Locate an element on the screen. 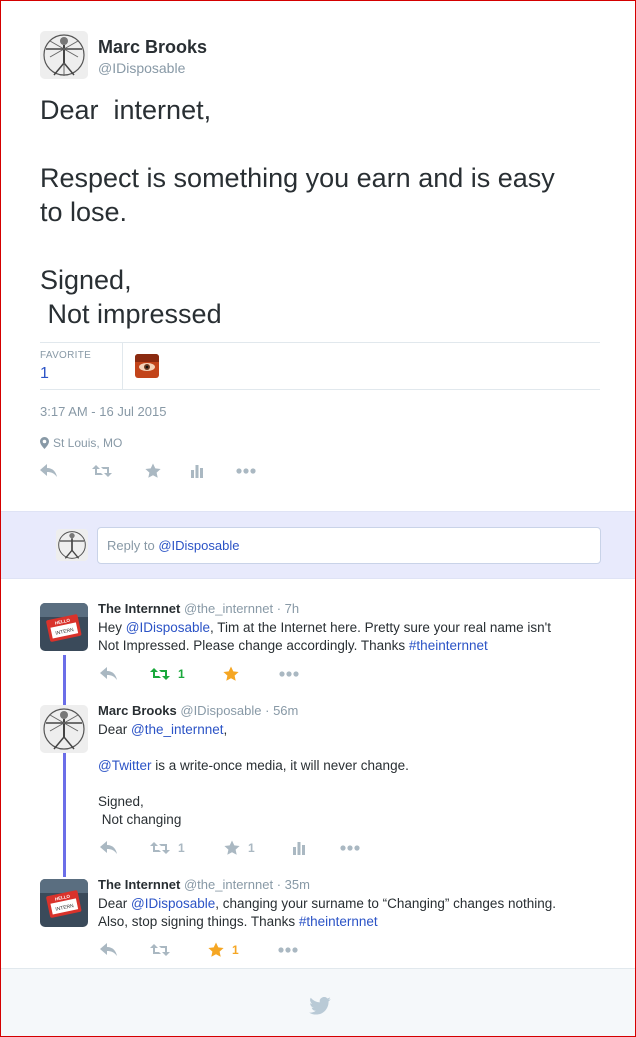 The height and width of the screenshot is (1037, 636). text-part: Hey is located at coordinates (112, 627).